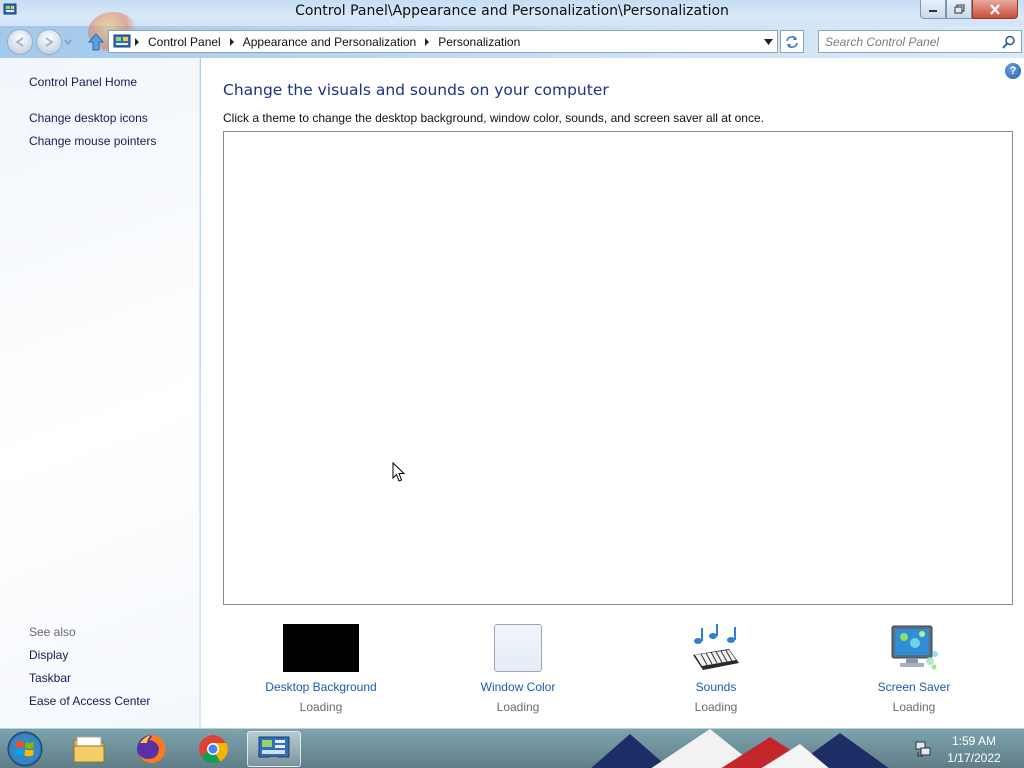  I want to click on screen-saver-icon, so click(914, 648).